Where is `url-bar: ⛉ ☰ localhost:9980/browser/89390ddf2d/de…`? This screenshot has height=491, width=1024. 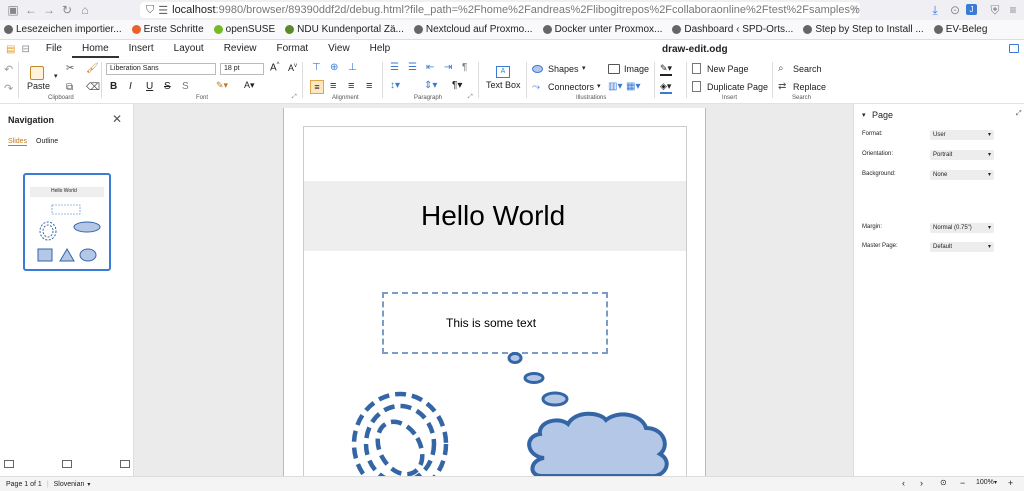
url-bar: ⛉ ☰ localhost:9980/browser/89390ddf2d/de… is located at coordinates (500, 10).